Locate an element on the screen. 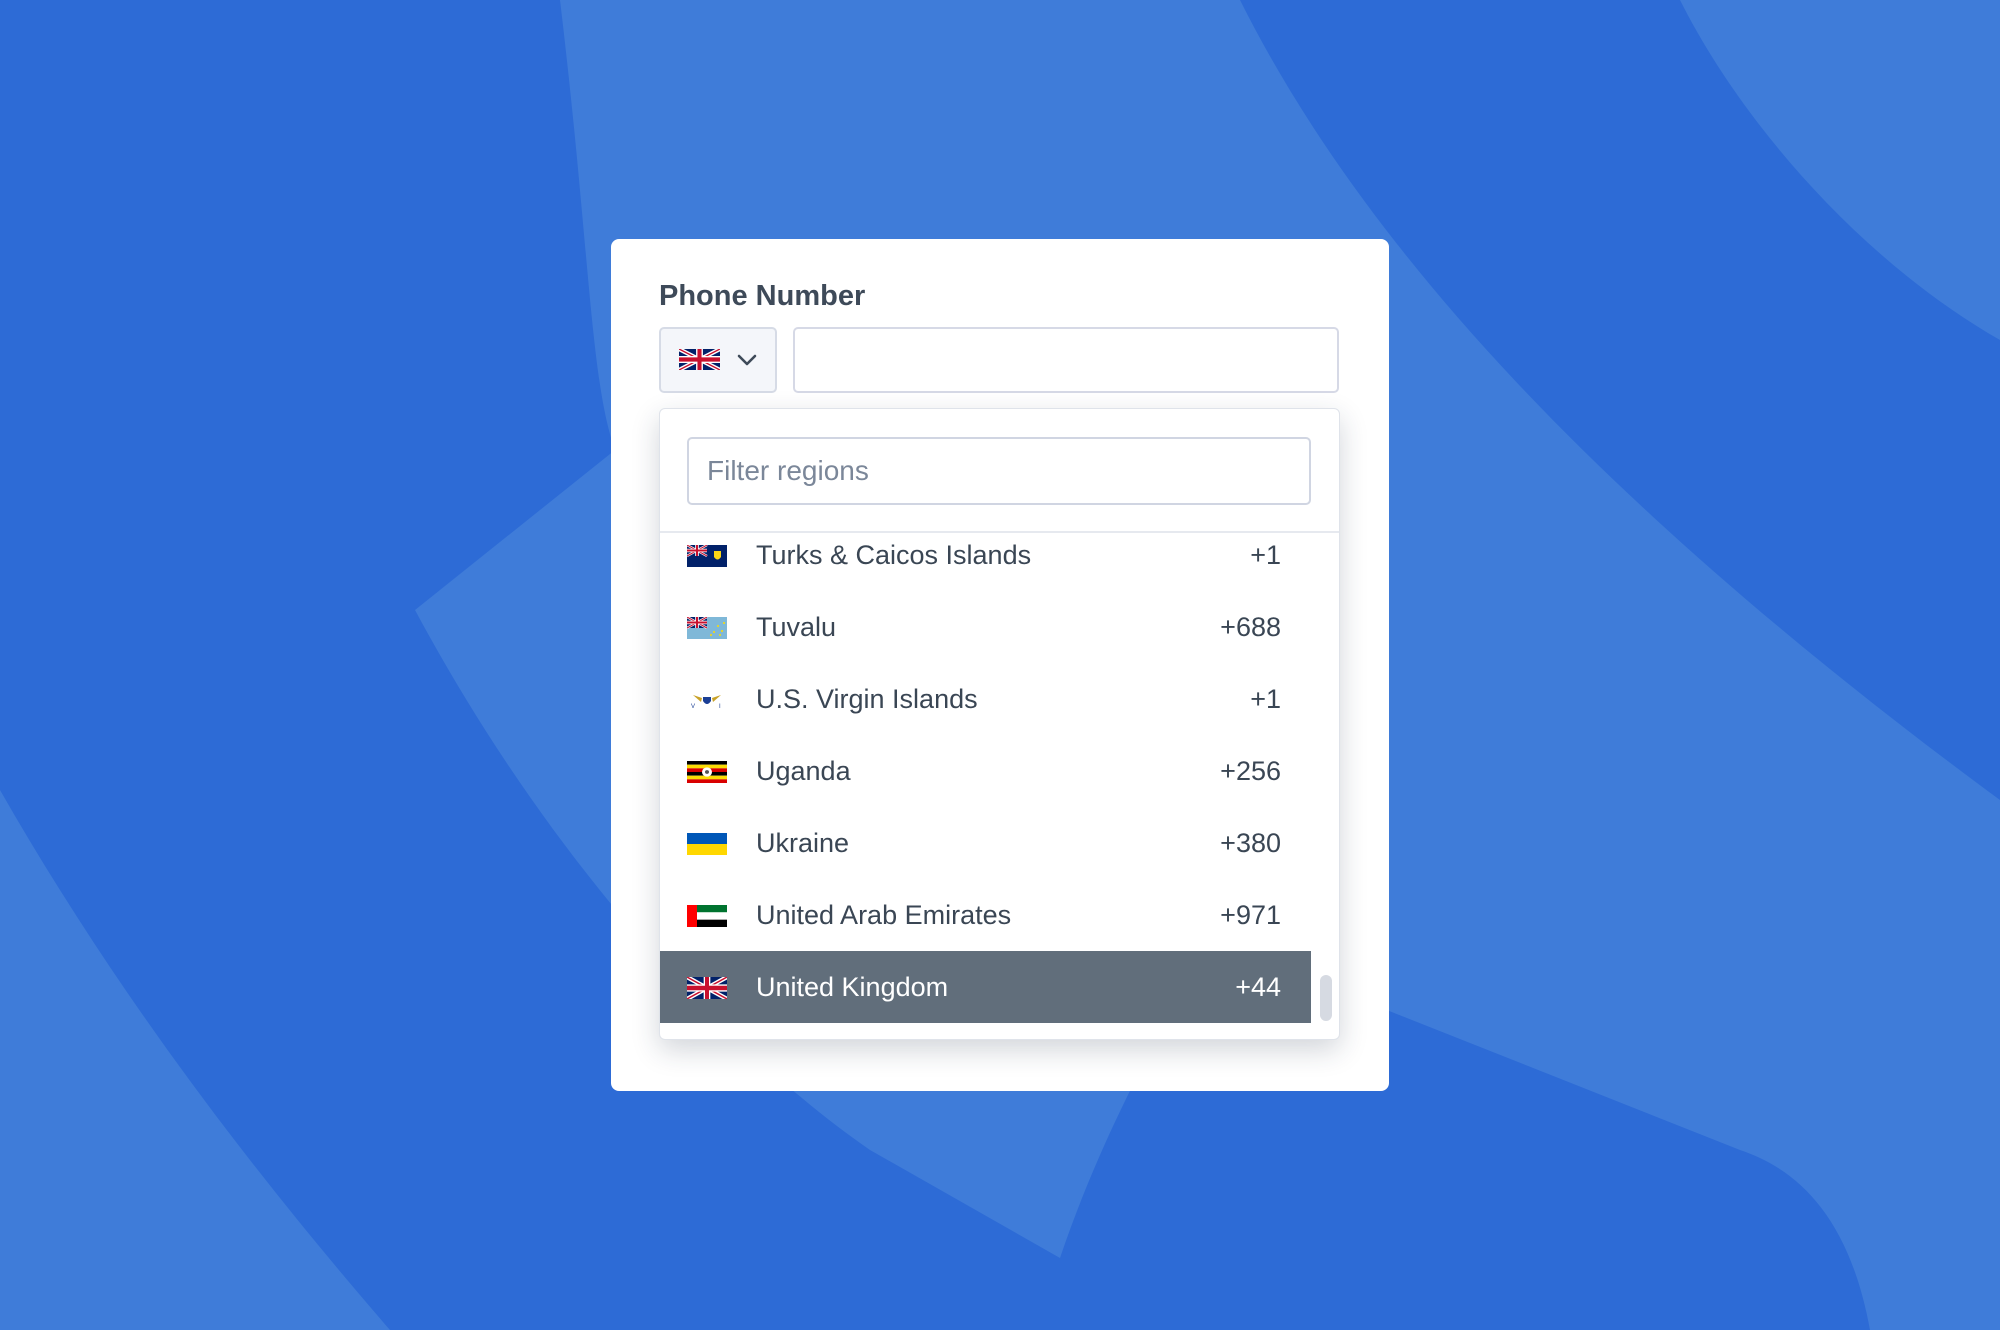 This screenshot has width=2000, height=1330. dial-code: +688 is located at coordinates (1250, 627).